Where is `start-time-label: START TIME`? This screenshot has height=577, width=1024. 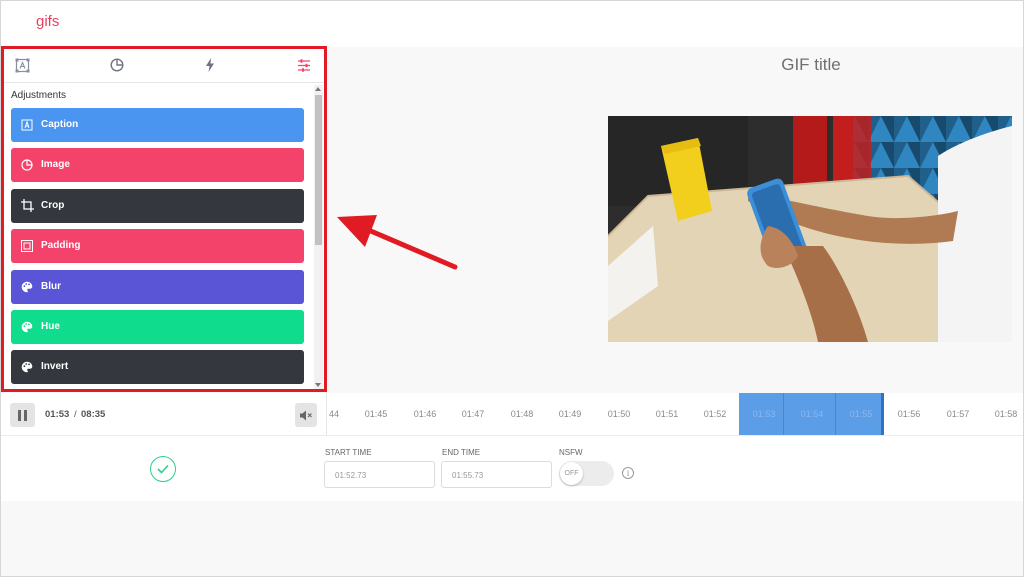
start-time-label: START TIME is located at coordinates (348, 452).